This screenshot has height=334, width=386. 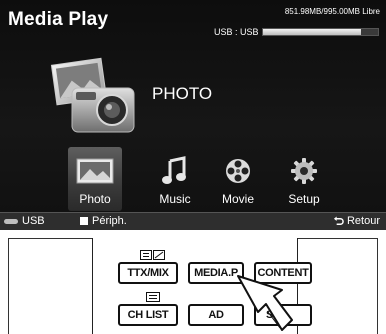 What do you see at coordinates (237, 199) in the screenshot?
I see `menu-item-label: Movie` at bounding box center [237, 199].